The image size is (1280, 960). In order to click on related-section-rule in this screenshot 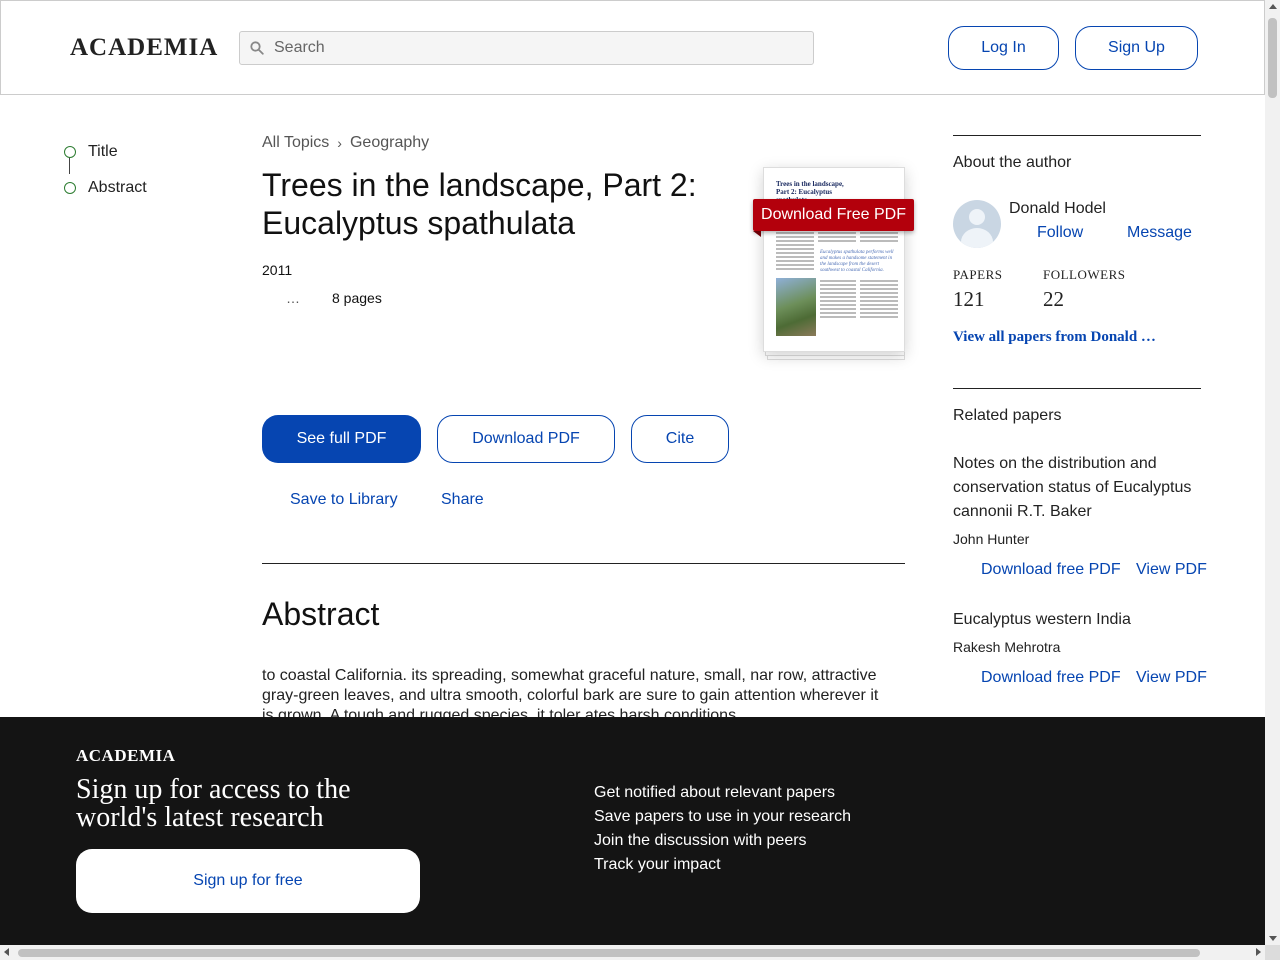, I will do `click(1077, 388)`.